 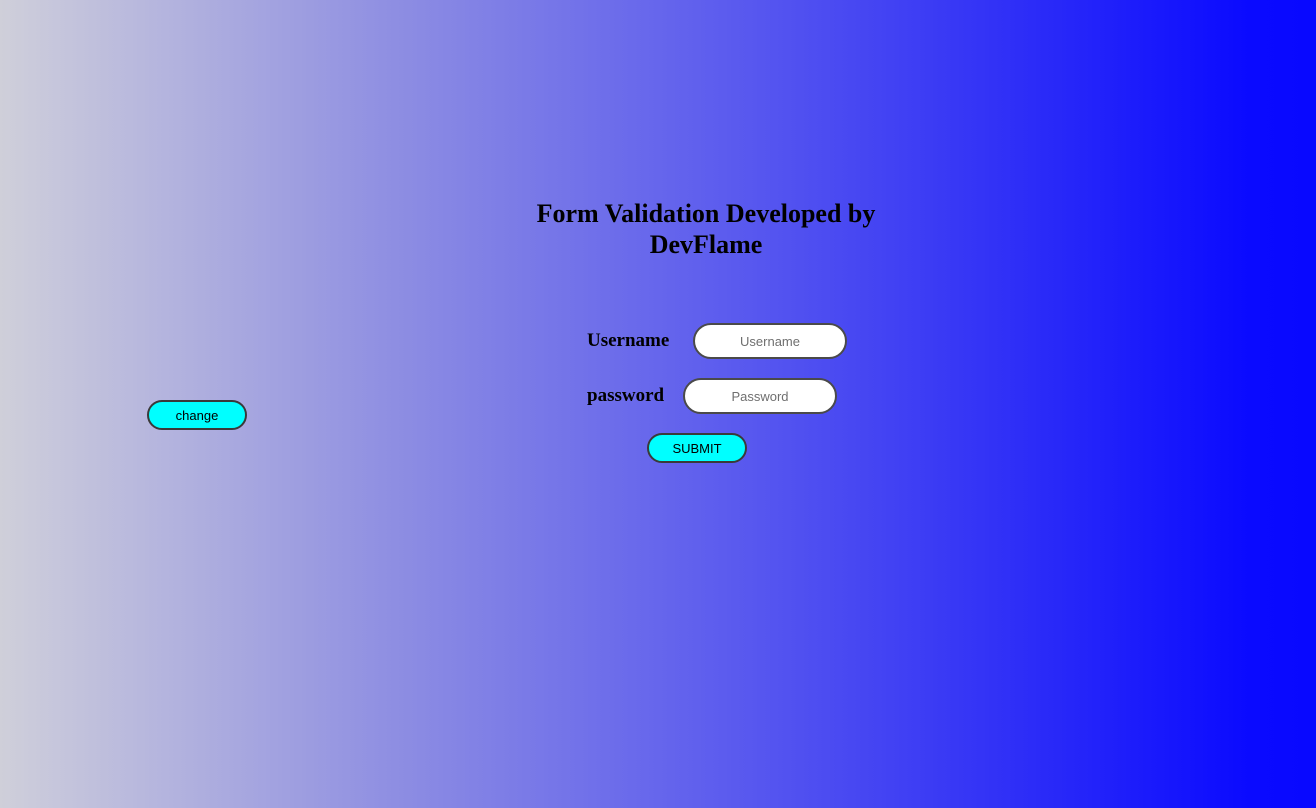 I want to click on username-input, so click(x=770, y=341).